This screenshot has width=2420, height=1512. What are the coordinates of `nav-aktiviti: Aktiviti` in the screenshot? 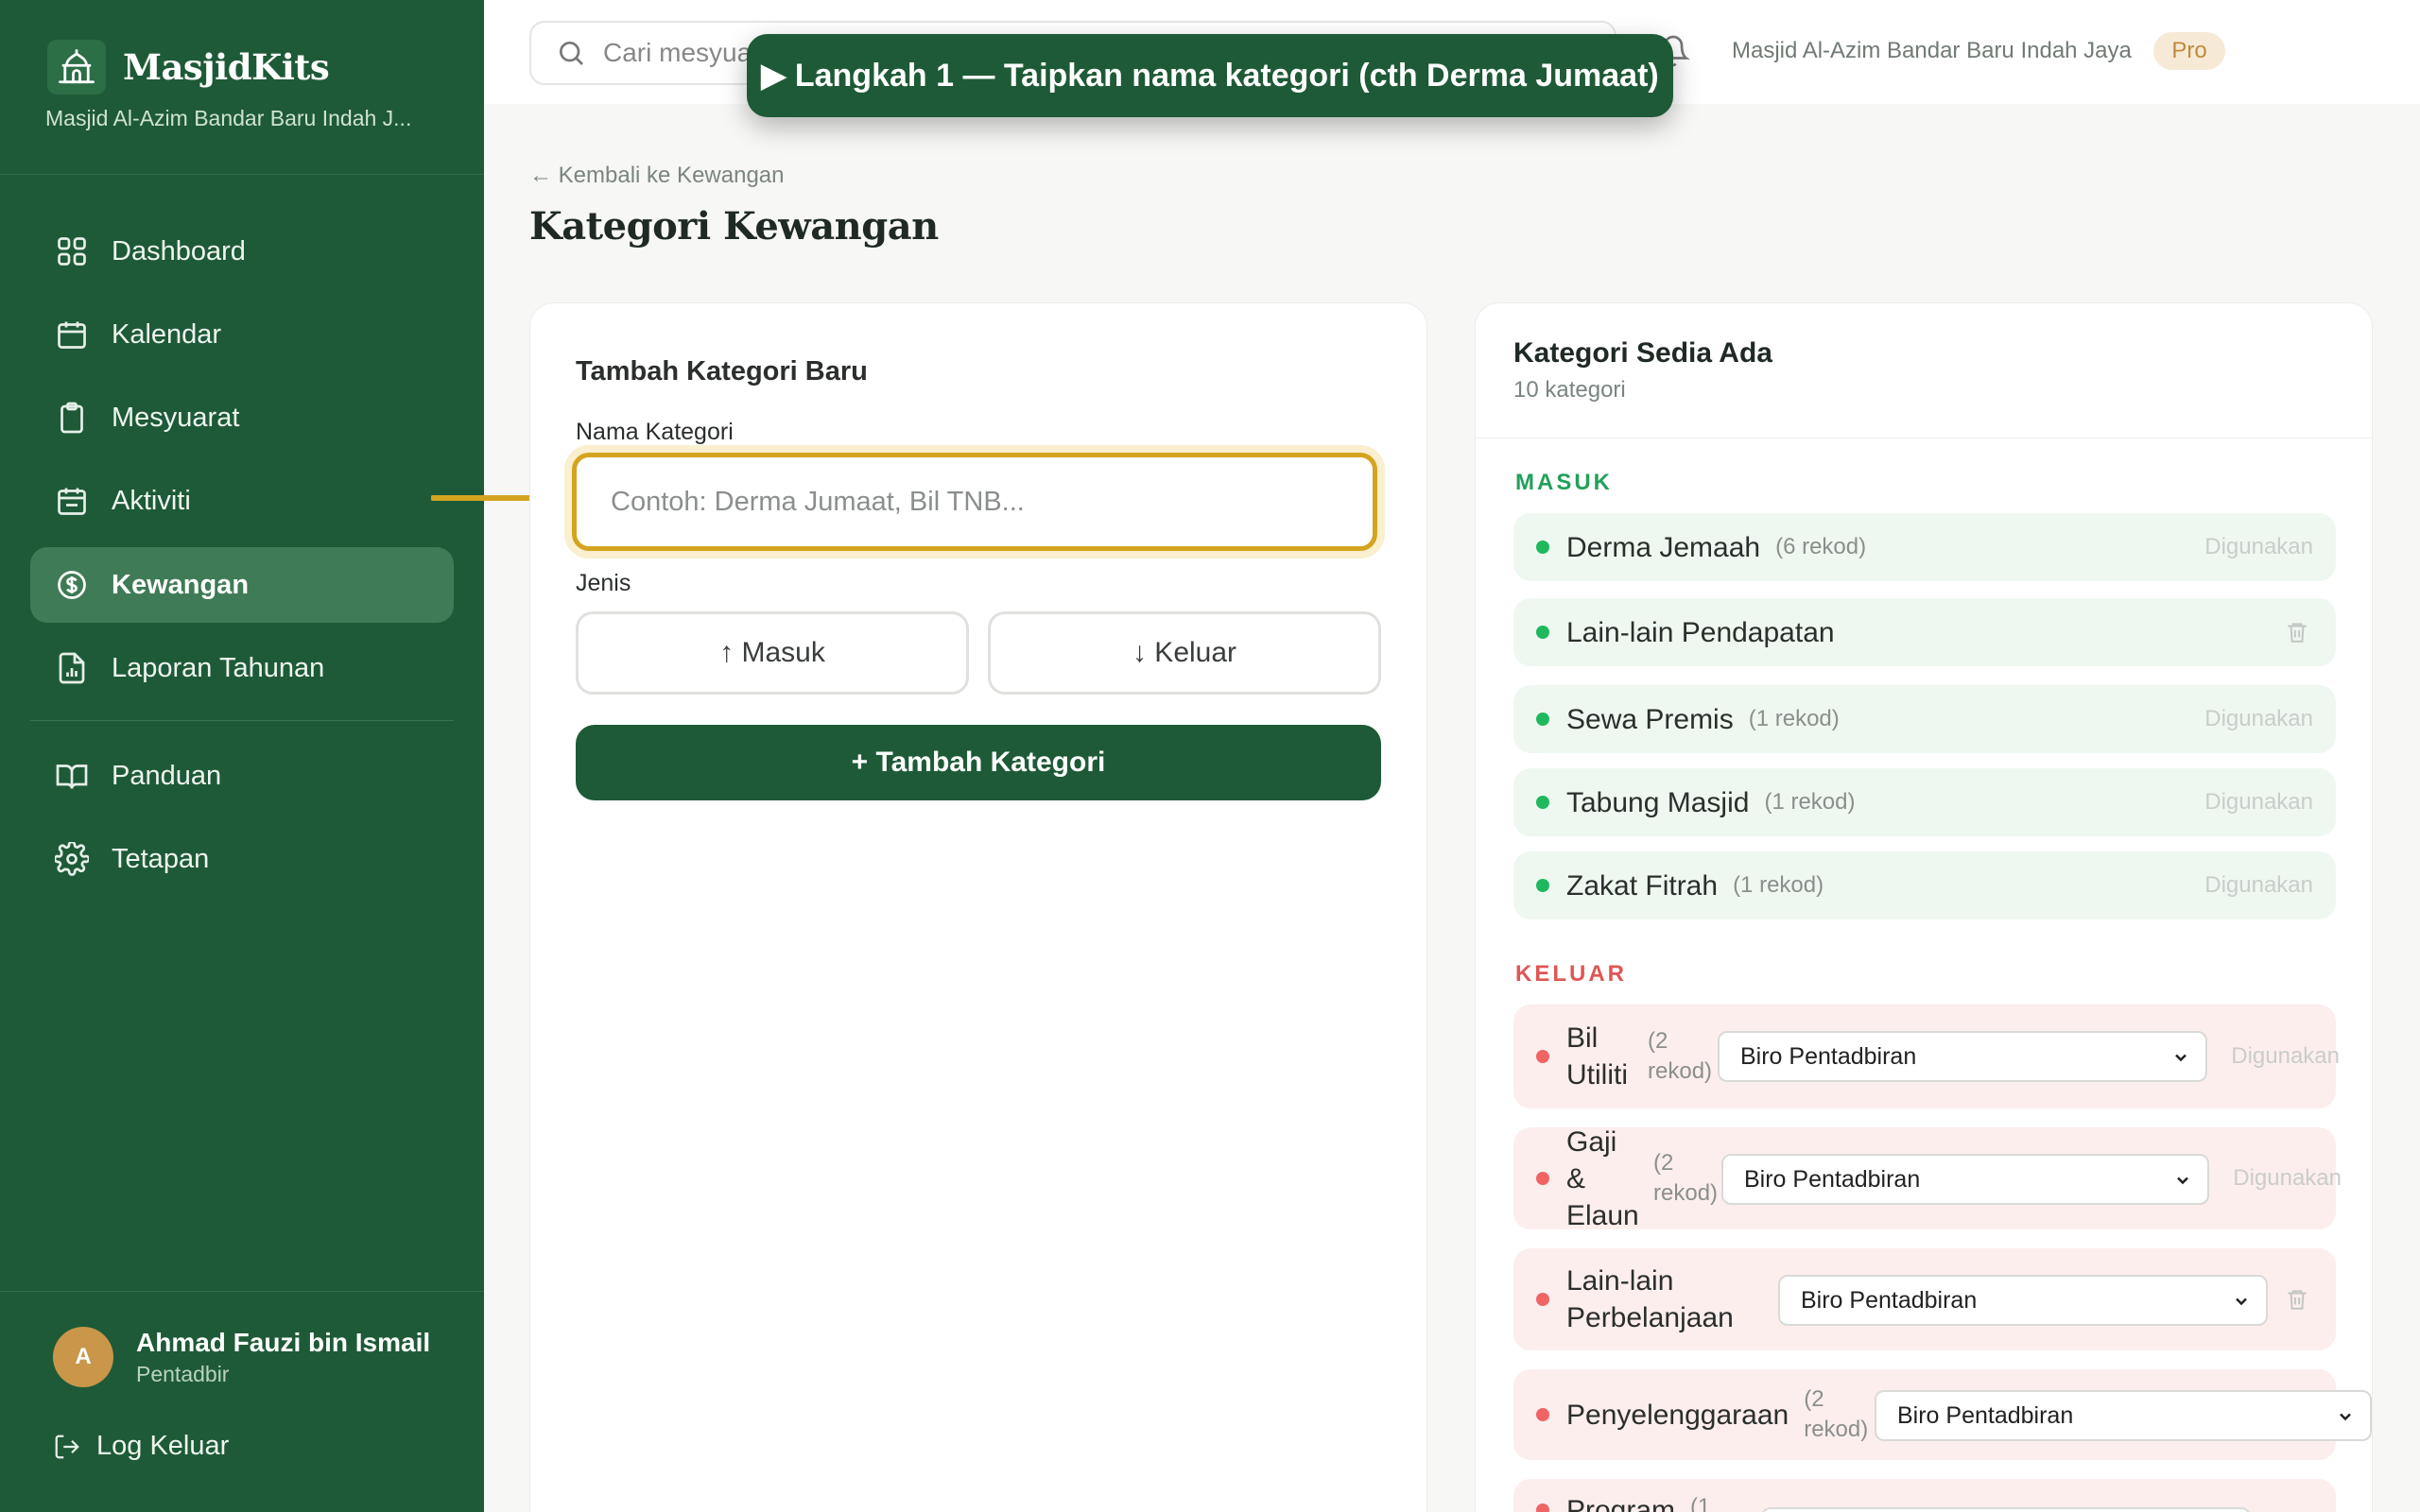 It's located at (242, 501).